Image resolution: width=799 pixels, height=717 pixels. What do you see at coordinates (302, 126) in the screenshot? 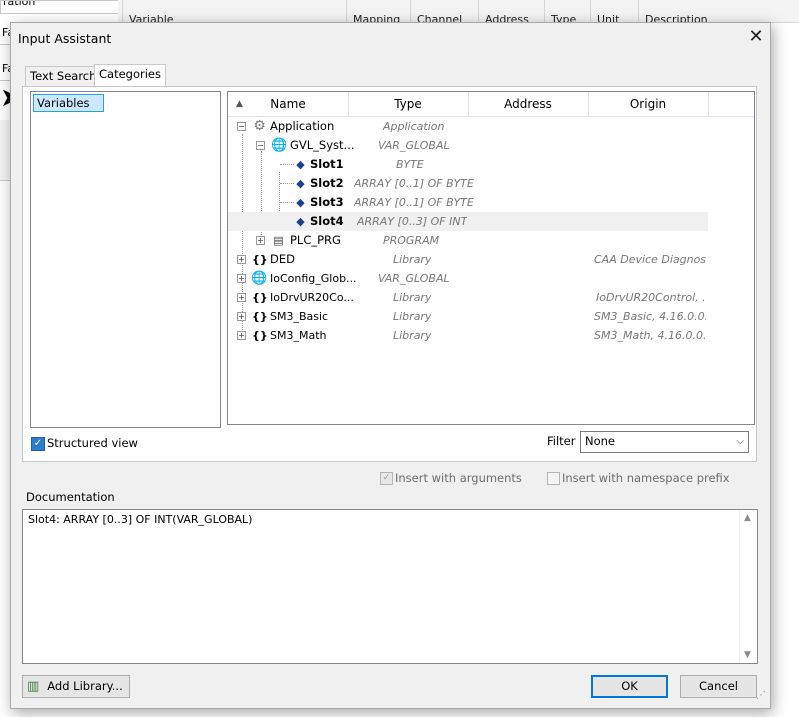
I see `row-name: Application` at bounding box center [302, 126].